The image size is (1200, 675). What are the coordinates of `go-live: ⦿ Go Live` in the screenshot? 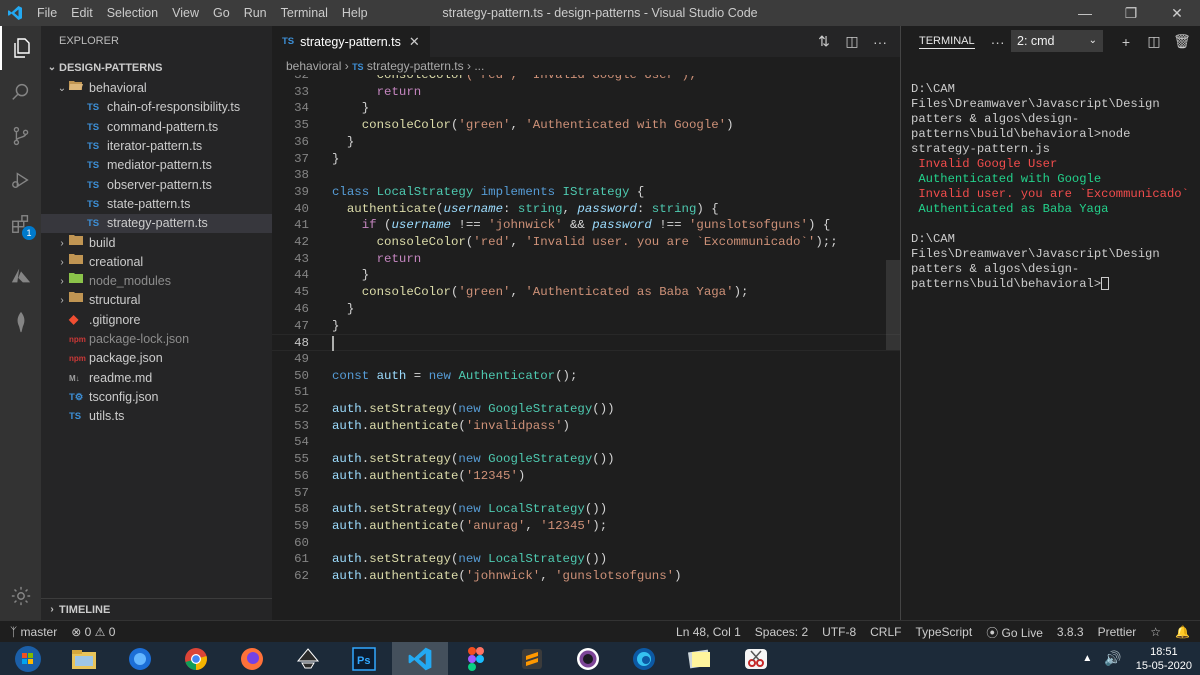 It's located at (1014, 632).